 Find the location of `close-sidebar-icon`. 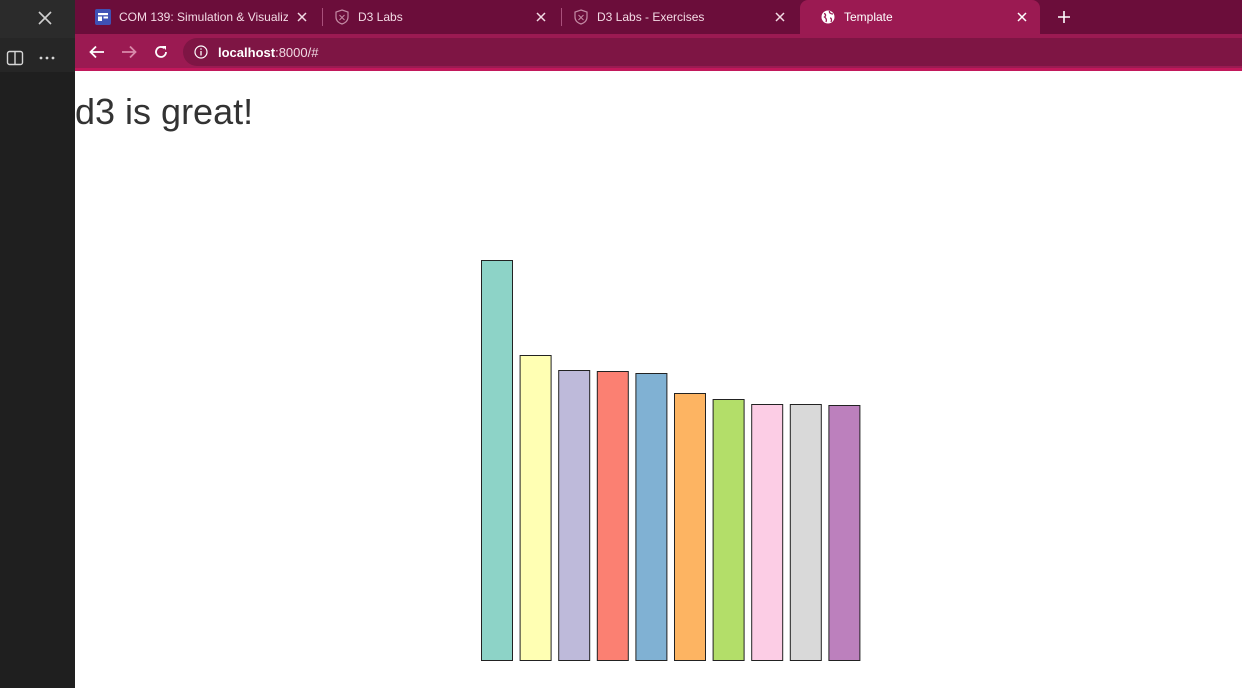

close-sidebar-icon is located at coordinates (45, 18).